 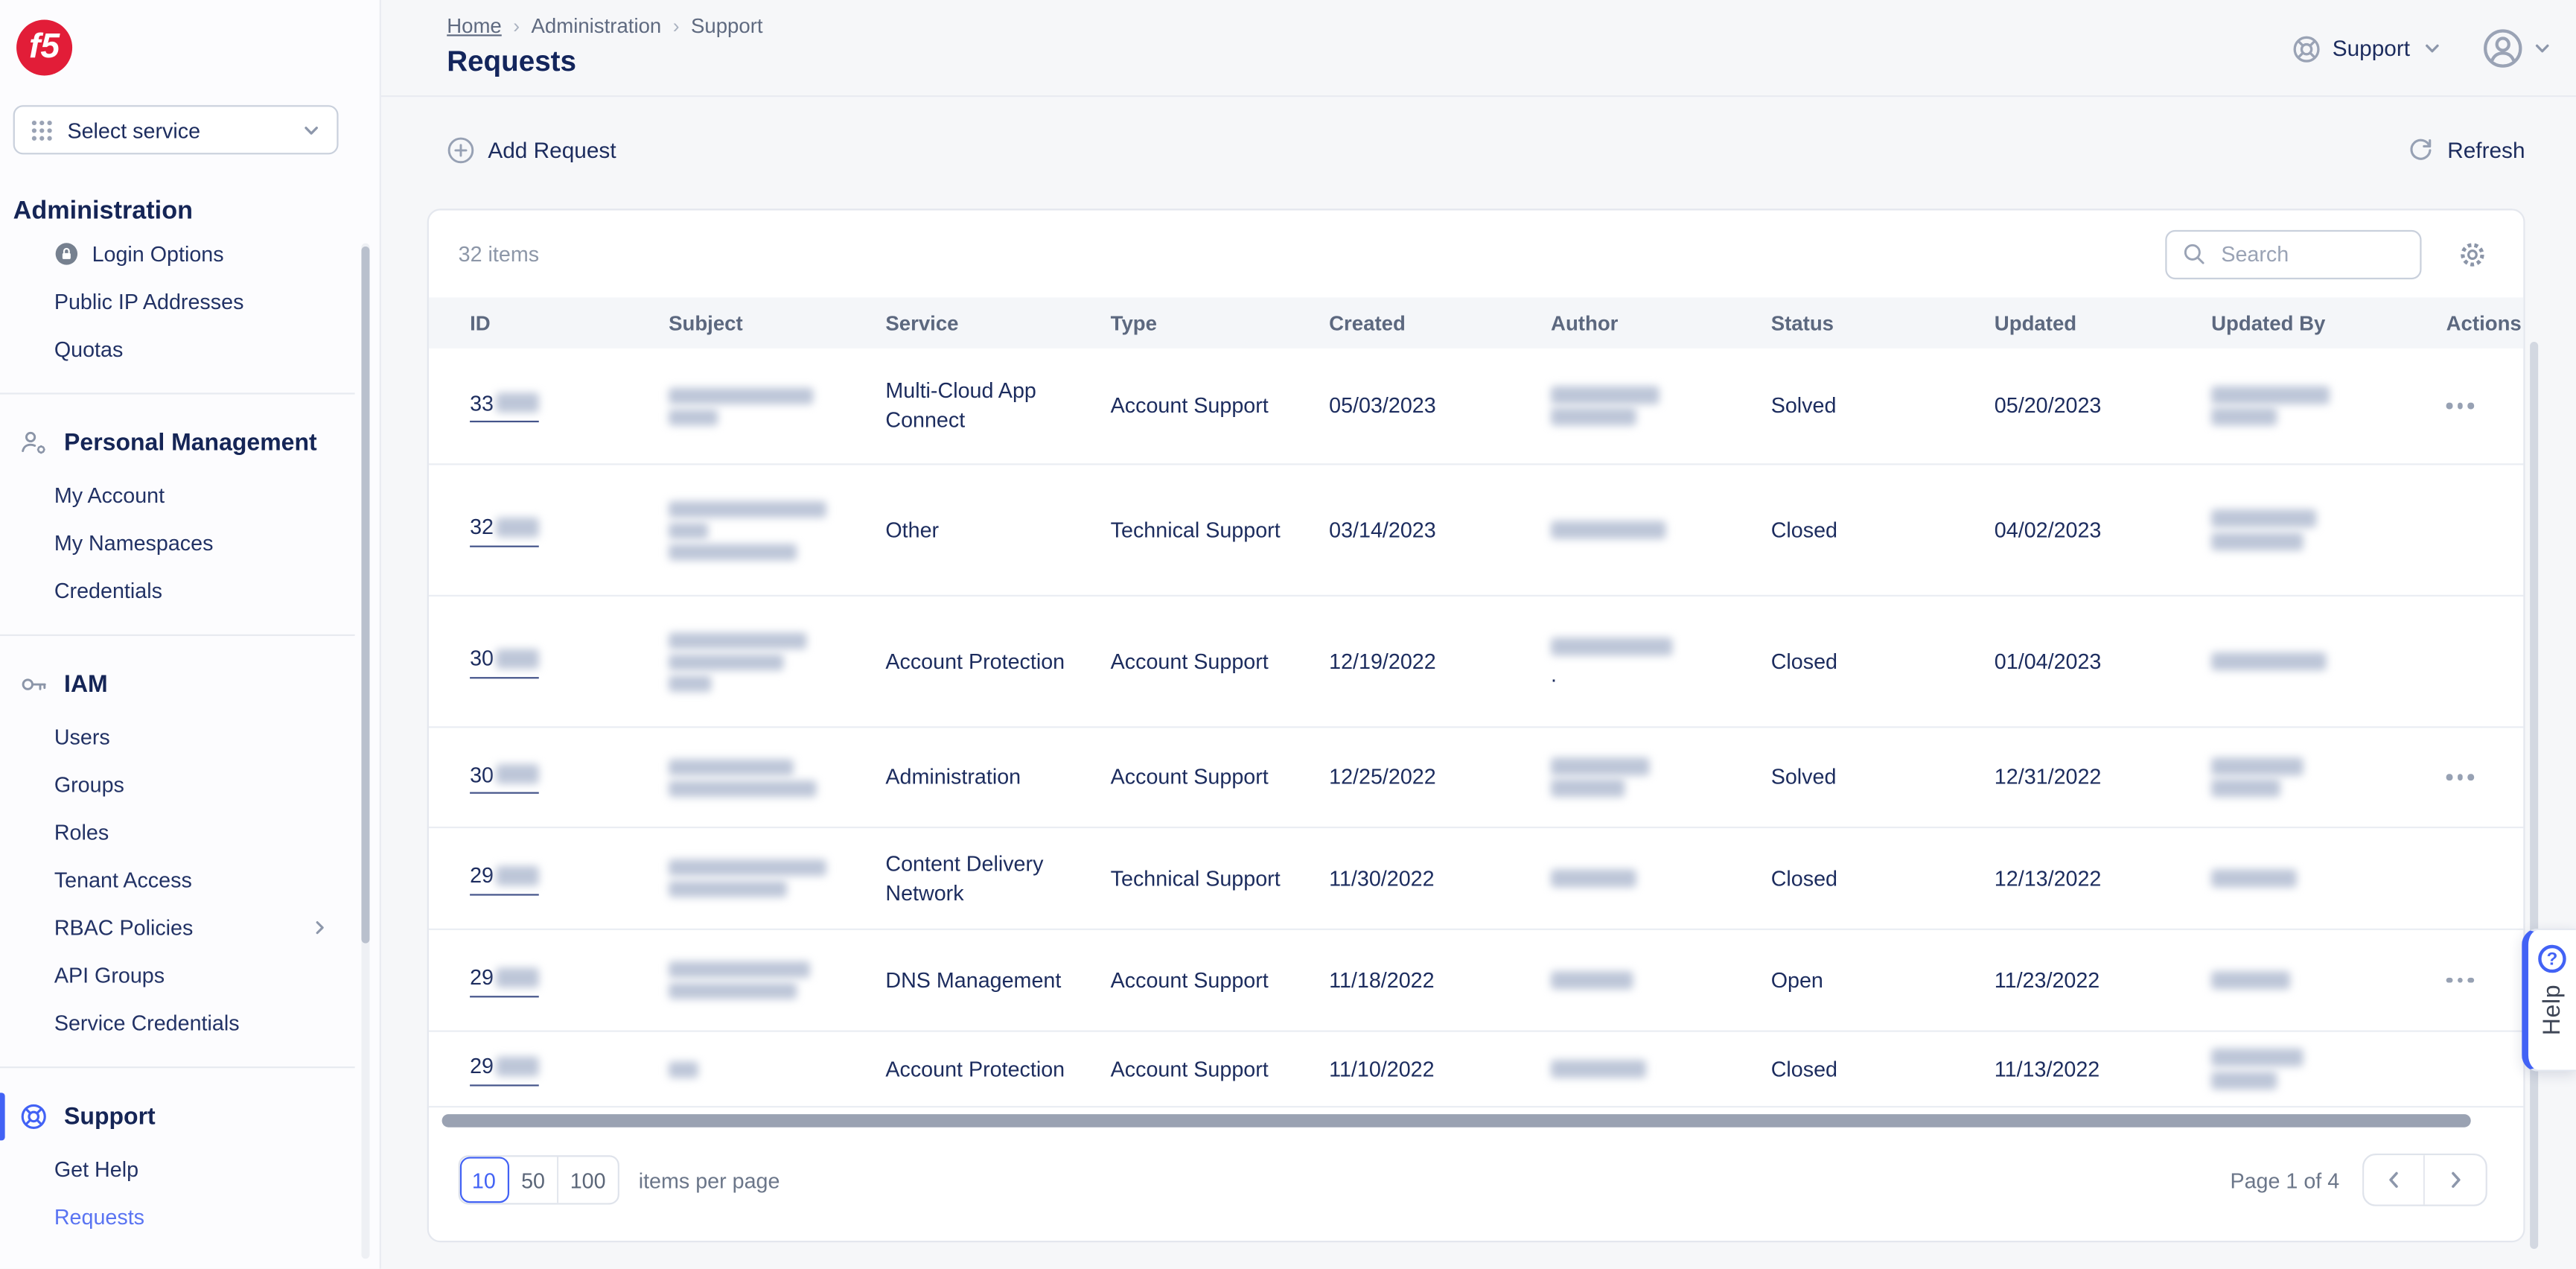 I want to click on next-page-button, so click(x=2455, y=1180).